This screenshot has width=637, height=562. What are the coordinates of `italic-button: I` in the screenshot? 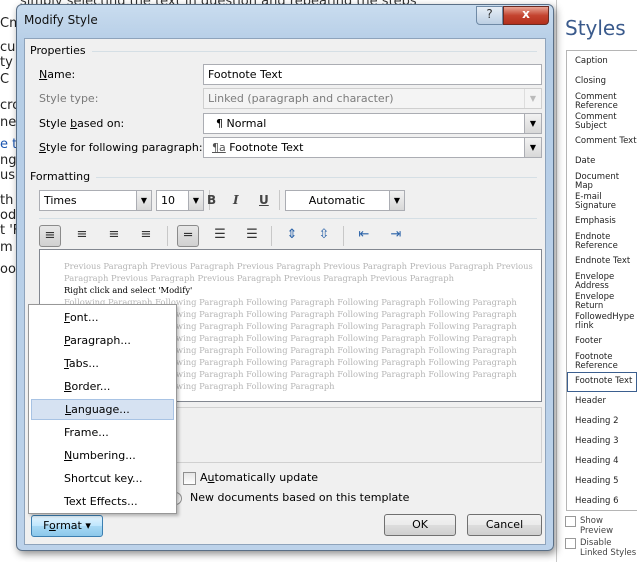 It's located at (236, 200).